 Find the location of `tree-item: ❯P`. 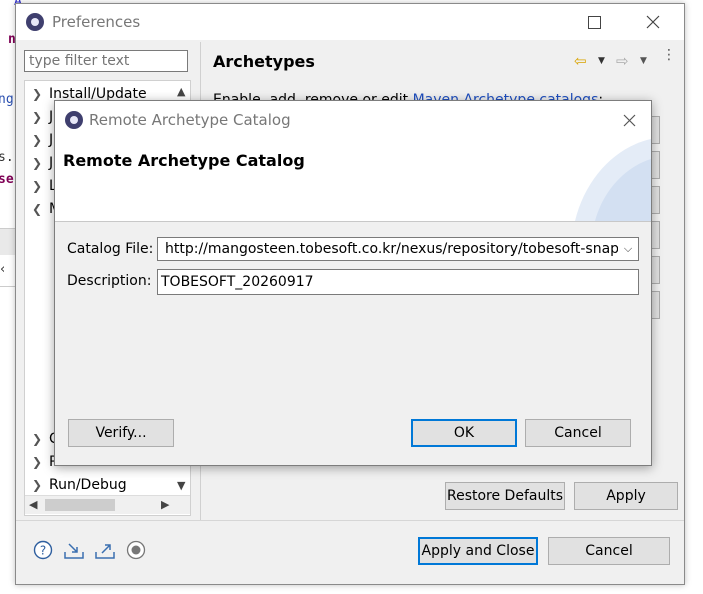

tree-item: ❯P is located at coordinates (41, 462).